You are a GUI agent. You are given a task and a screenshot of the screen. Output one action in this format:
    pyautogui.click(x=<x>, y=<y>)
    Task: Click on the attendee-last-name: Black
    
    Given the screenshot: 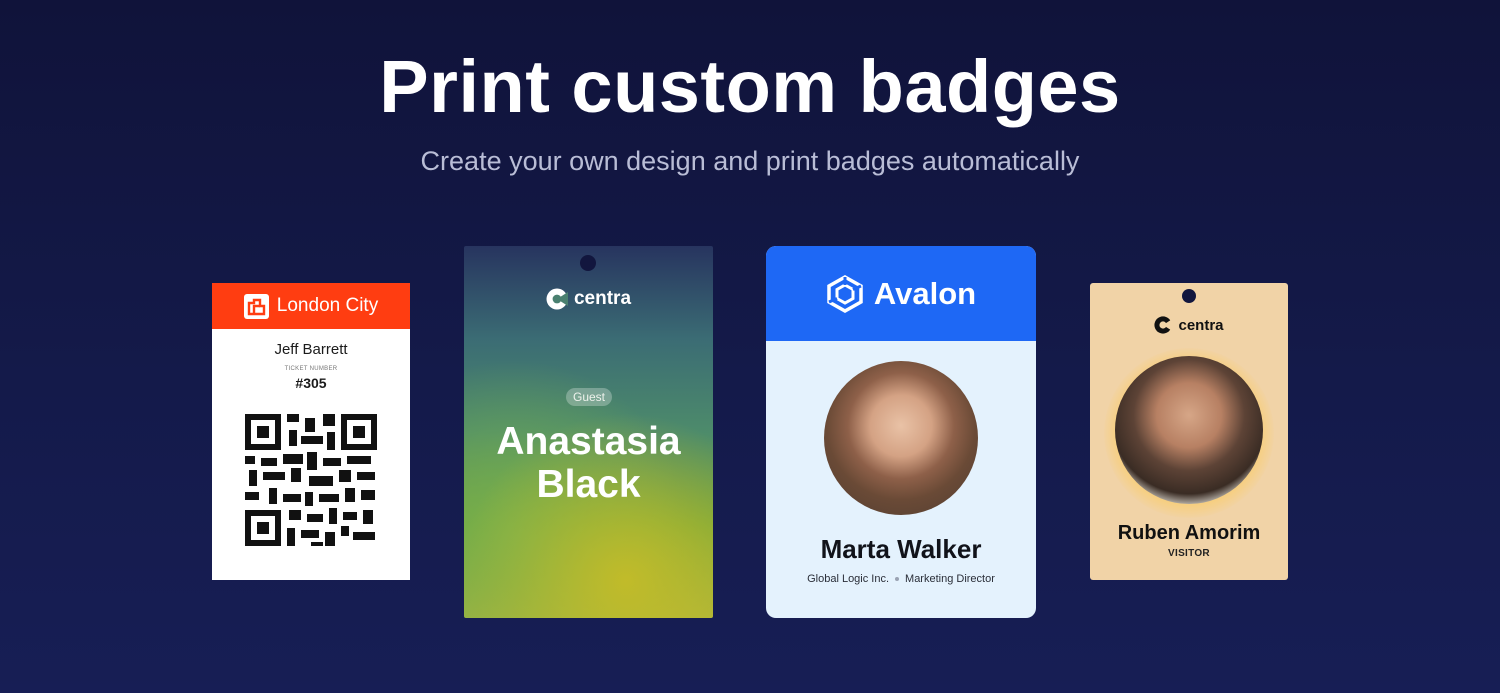 What is the action you would take?
    pyautogui.click(x=588, y=484)
    